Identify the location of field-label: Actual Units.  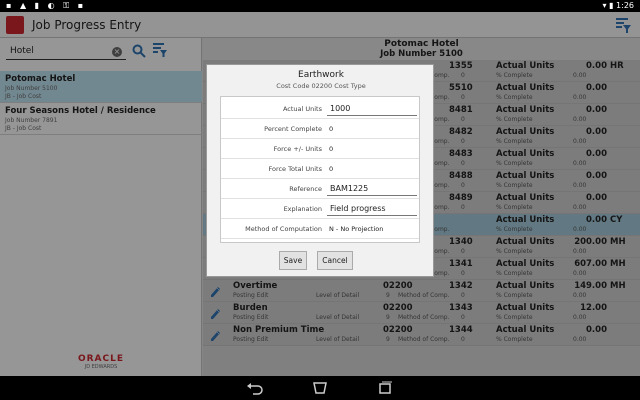
(302, 109).